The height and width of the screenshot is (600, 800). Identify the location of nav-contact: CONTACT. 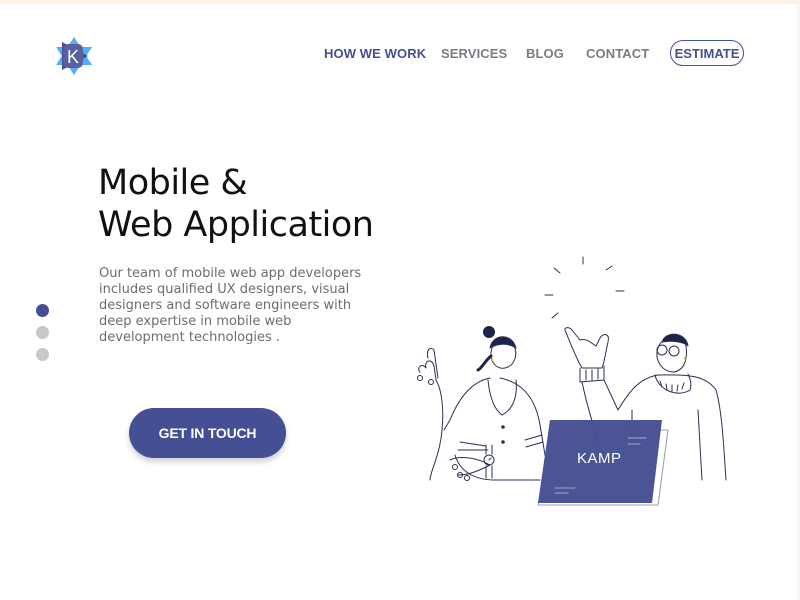
(617, 53).